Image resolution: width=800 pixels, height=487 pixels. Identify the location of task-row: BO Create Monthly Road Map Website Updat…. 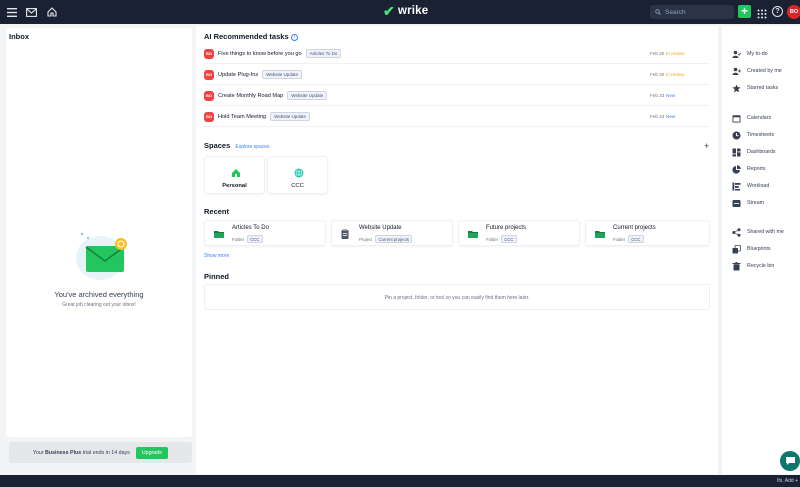
(457, 96).